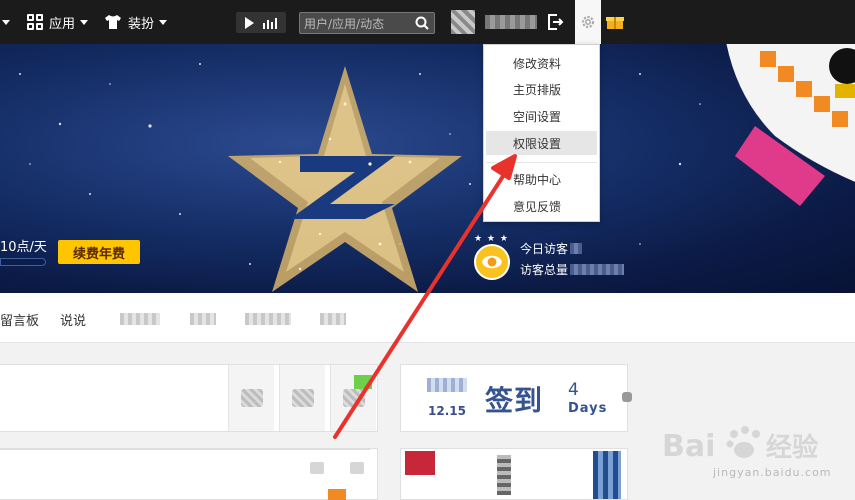 The width and height of the screenshot is (855, 500). Describe the element at coordinates (541, 179) in the screenshot. I see `menu-item-help-center: 帮助中心` at that location.